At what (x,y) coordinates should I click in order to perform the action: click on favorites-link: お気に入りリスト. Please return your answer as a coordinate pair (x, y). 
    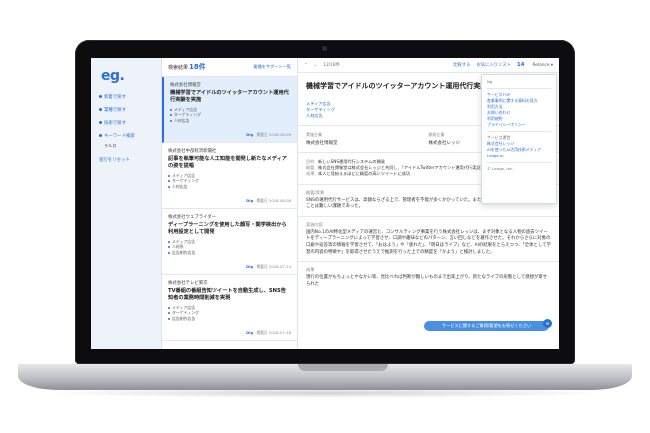
    Looking at the image, I should click on (493, 65).